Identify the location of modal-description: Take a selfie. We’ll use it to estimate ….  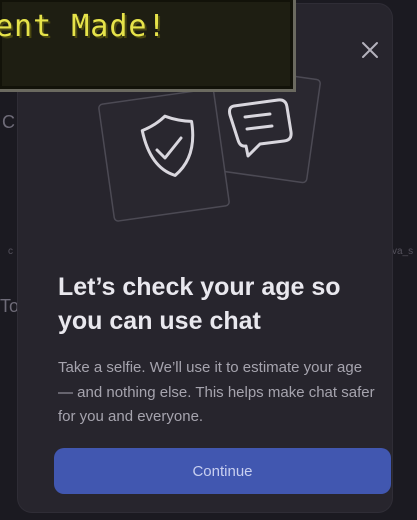
(216, 392).